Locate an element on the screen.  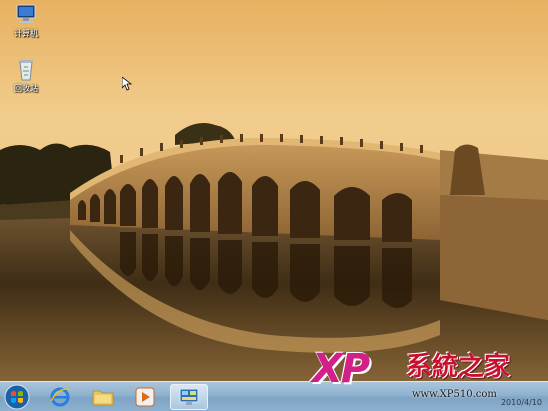
desktop-icon-recycle-bin: 回收站 is located at coordinates (26, 76).